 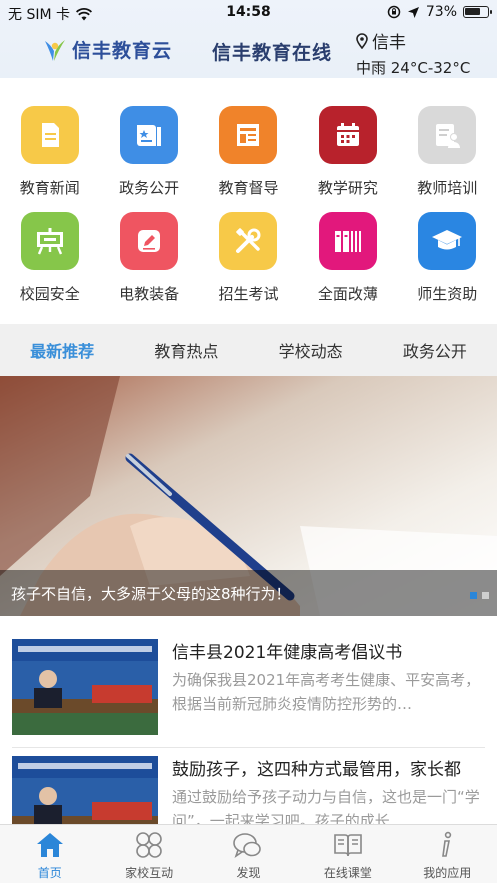 What do you see at coordinates (122, 51) in the screenshot?
I see `brand-name: 信丰教育云` at bounding box center [122, 51].